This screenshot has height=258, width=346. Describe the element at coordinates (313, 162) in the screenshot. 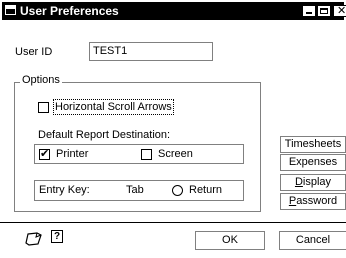

I see `expenses-button: Expenses` at that location.